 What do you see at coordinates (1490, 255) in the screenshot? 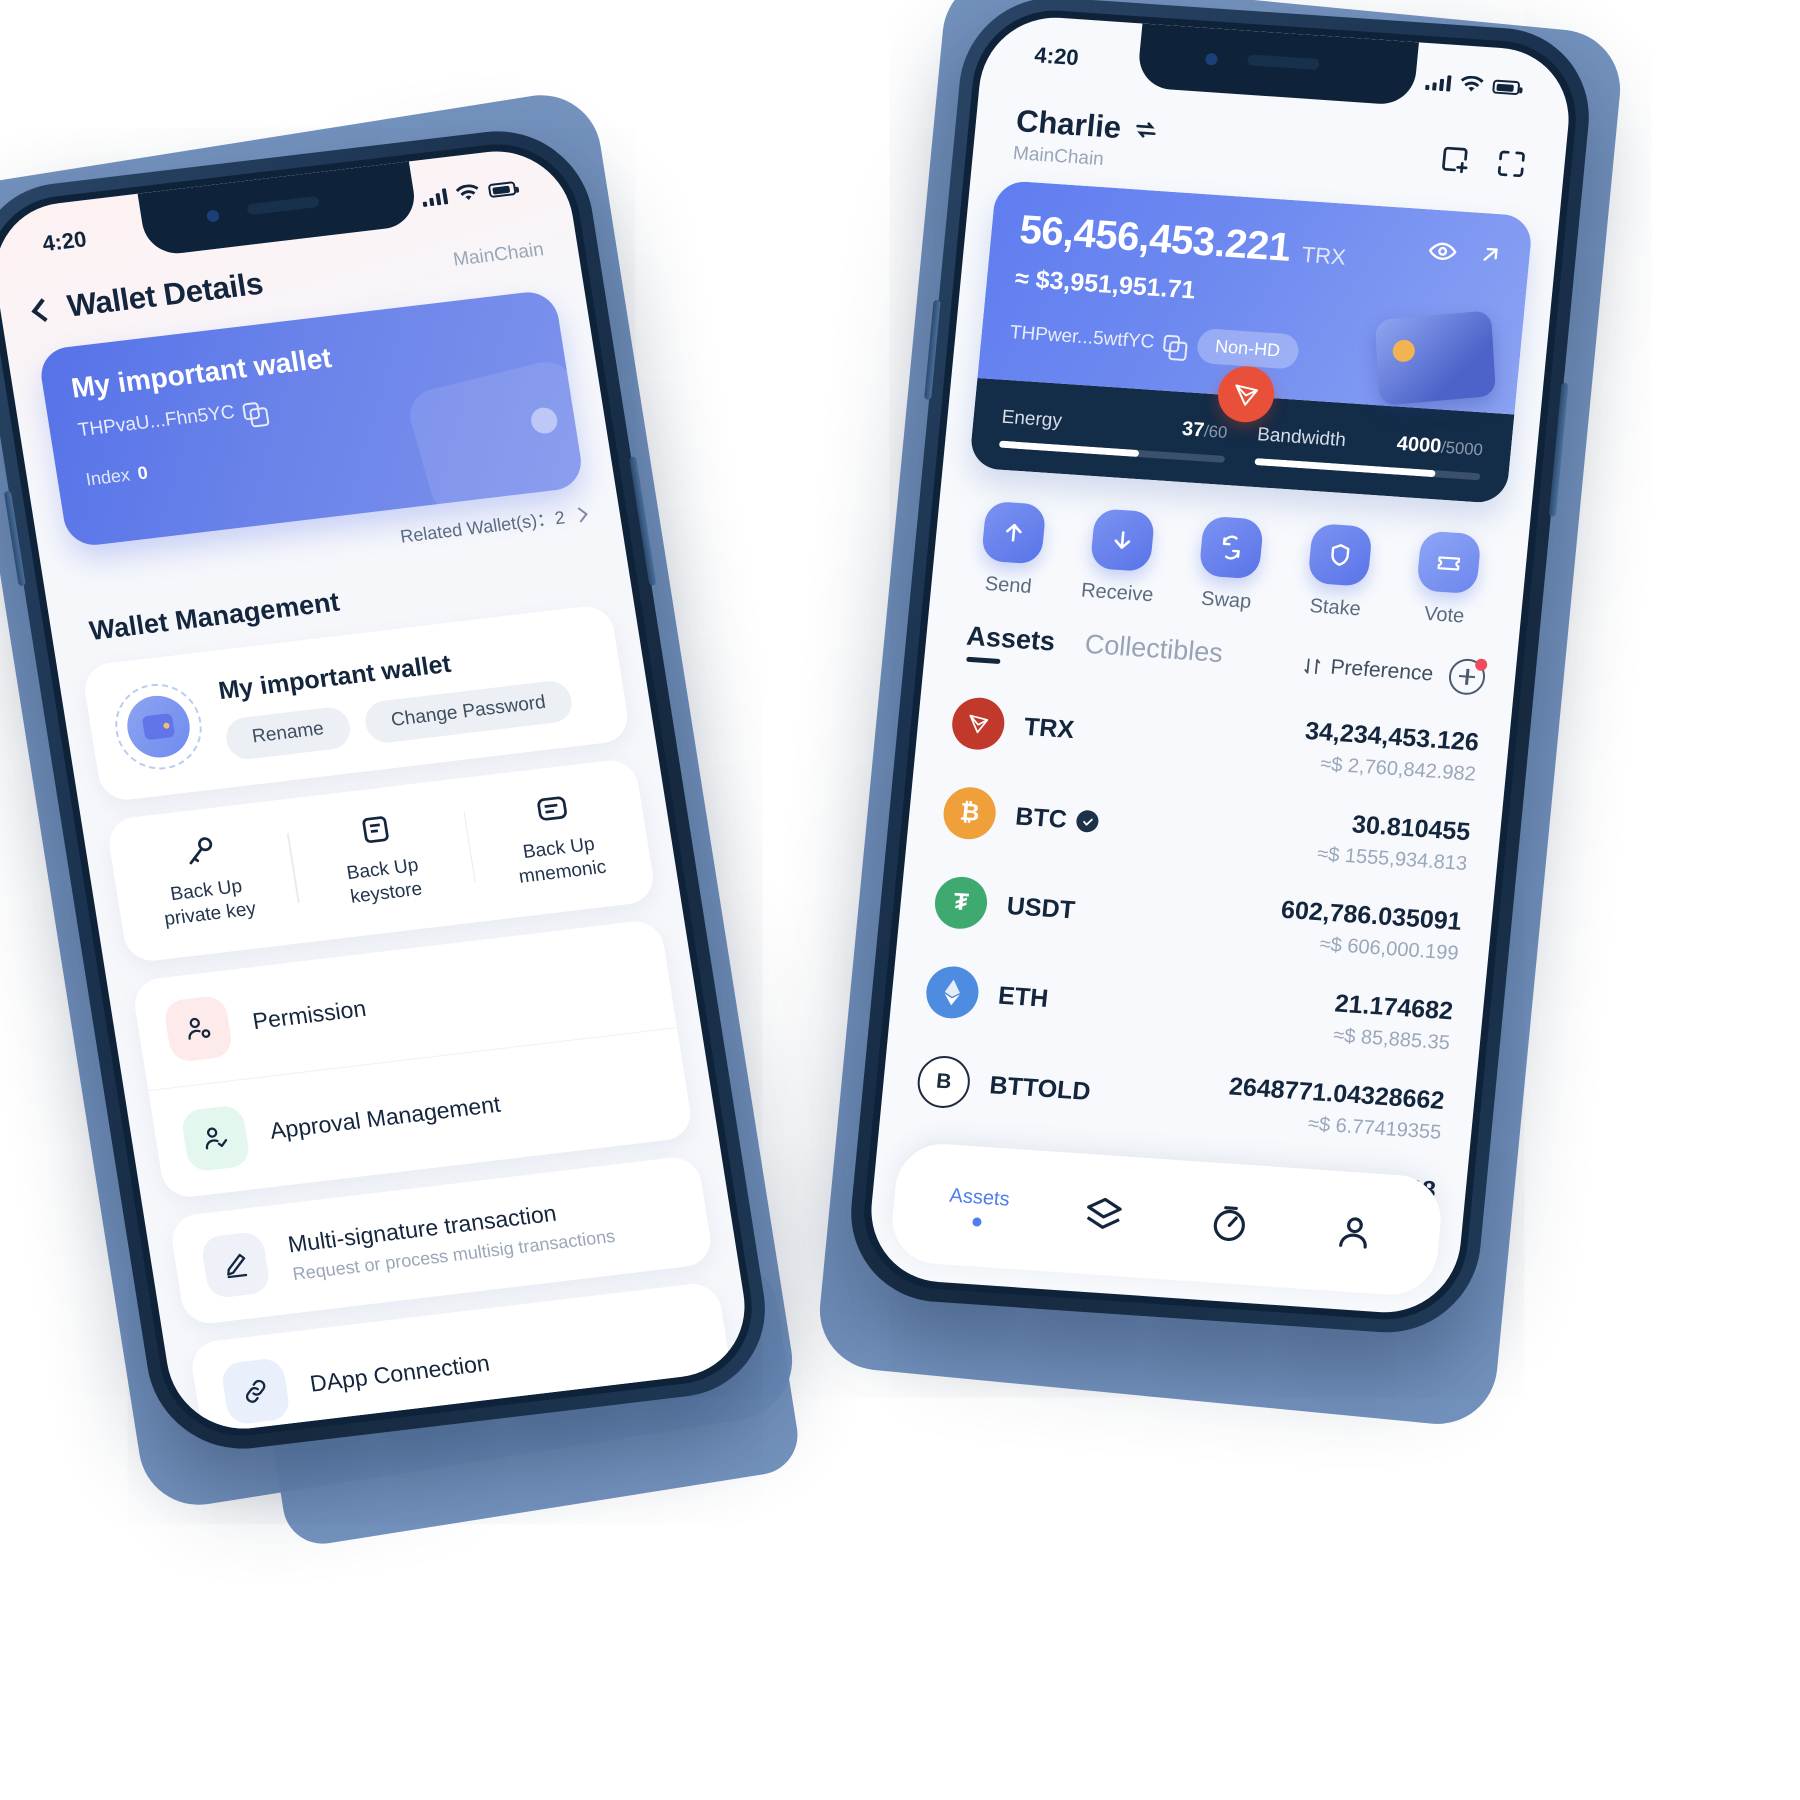
I see `arrow-up-right-icon` at bounding box center [1490, 255].